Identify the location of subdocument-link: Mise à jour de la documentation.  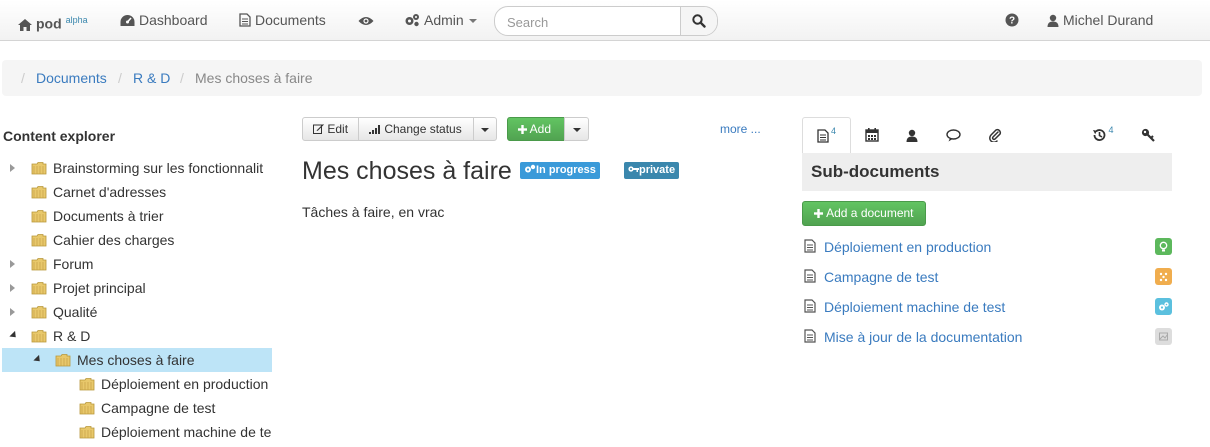
(923, 337).